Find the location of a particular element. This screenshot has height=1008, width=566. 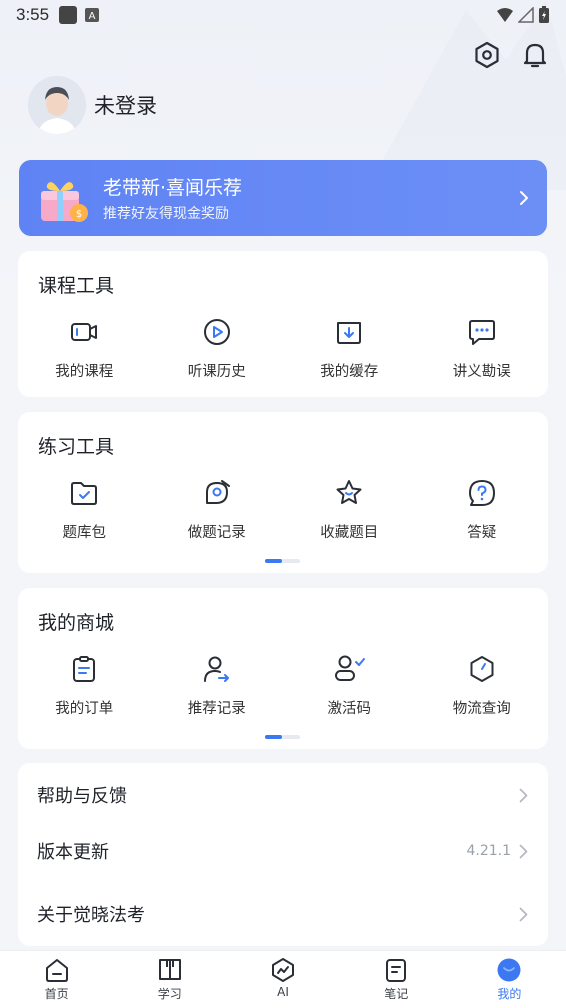

tab-study: 学习 is located at coordinates (169, 979).